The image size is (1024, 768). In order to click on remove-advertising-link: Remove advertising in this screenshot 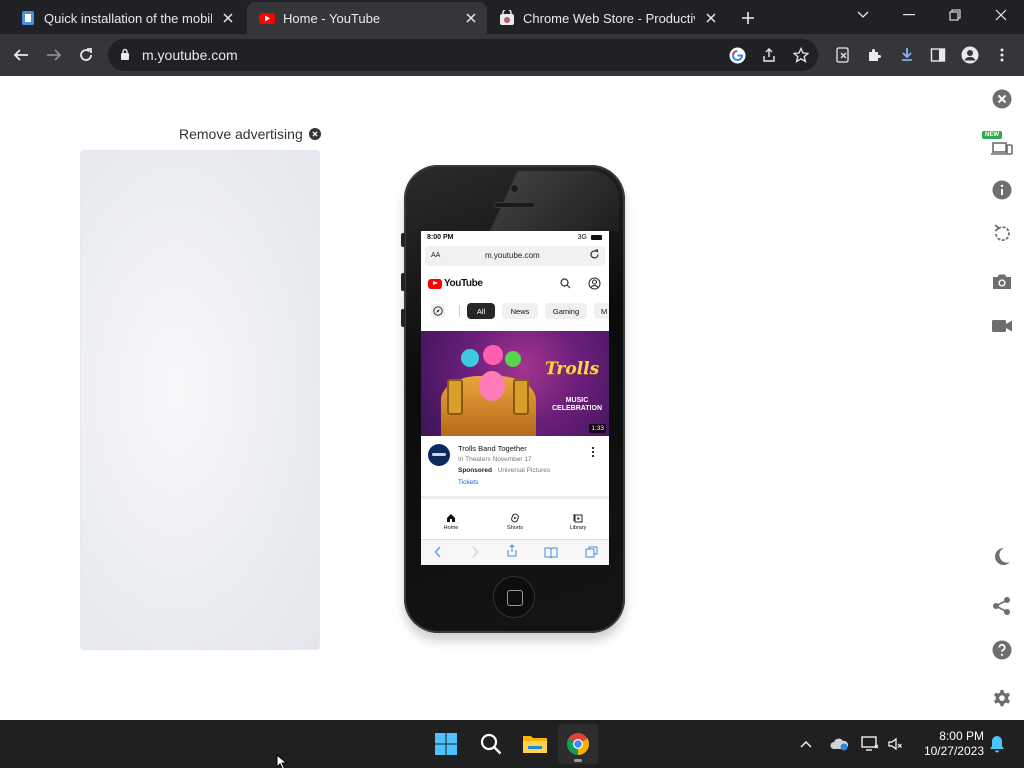, I will do `click(250, 134)`.